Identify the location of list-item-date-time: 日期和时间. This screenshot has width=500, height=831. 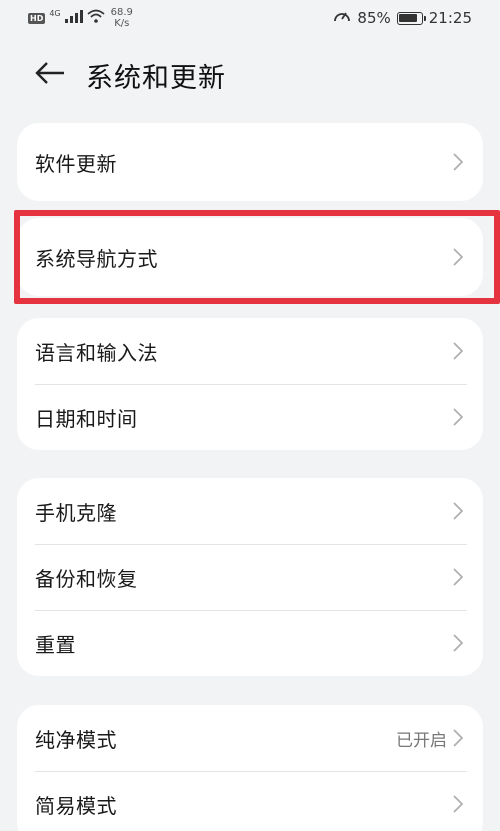
(250, 417).